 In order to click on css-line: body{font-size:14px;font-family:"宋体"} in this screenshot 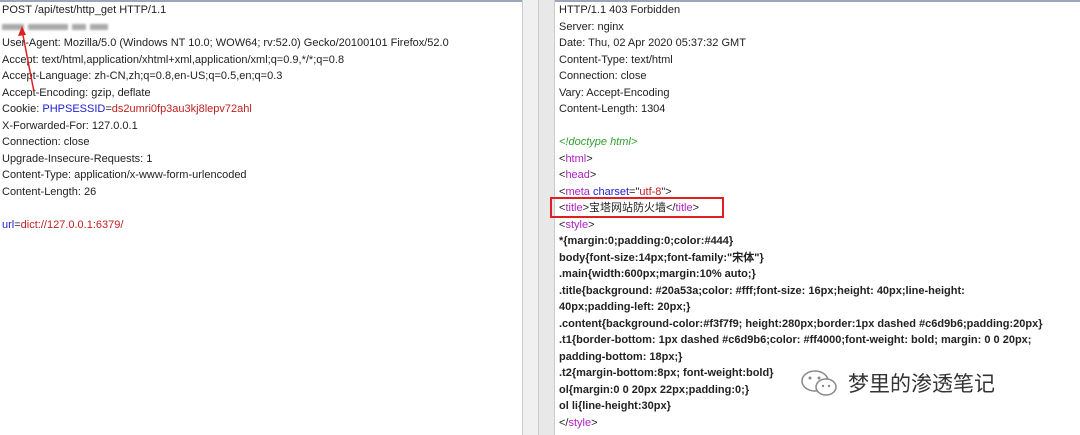, I will do `click(661, 257)`.